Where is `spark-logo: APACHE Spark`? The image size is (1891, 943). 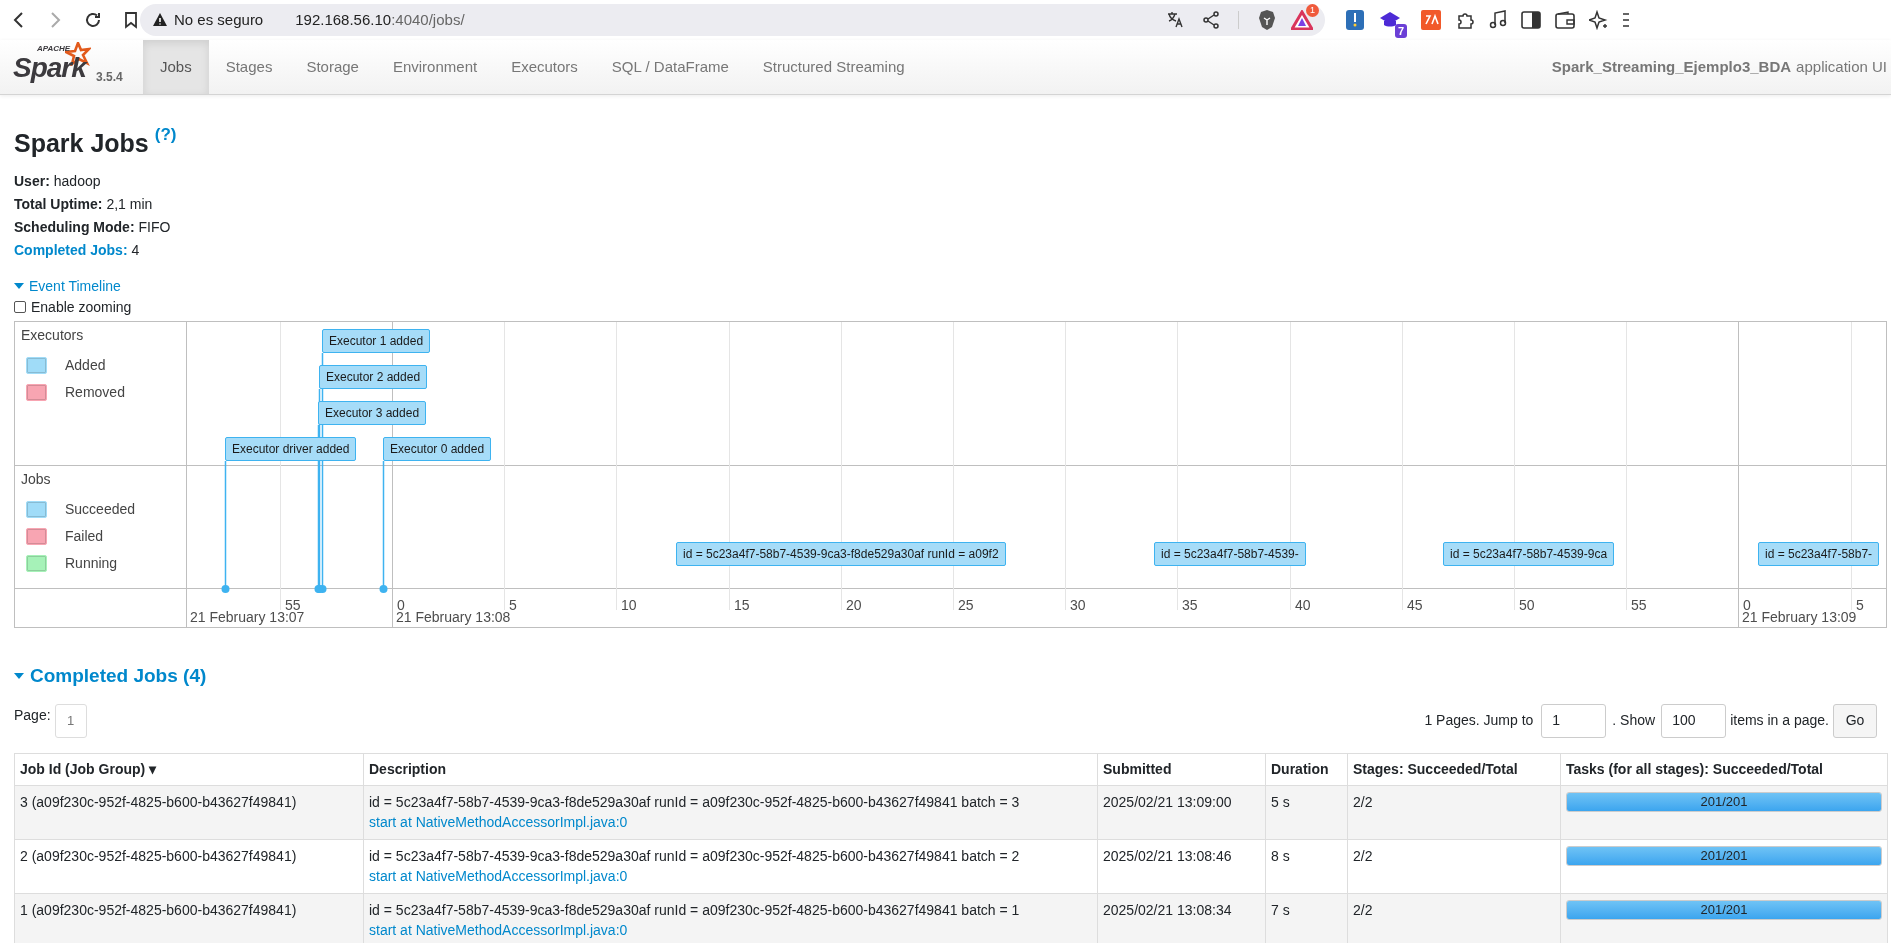 spark-logo: APACHE Spark is located at coordinates (54, 63).